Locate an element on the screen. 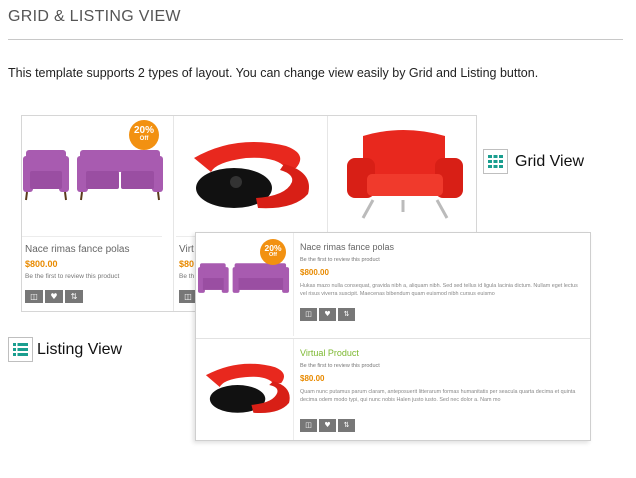 The height and width of the screenshot is (478, 636). product-name: Virtual Product is located at coordinates (329, 353).